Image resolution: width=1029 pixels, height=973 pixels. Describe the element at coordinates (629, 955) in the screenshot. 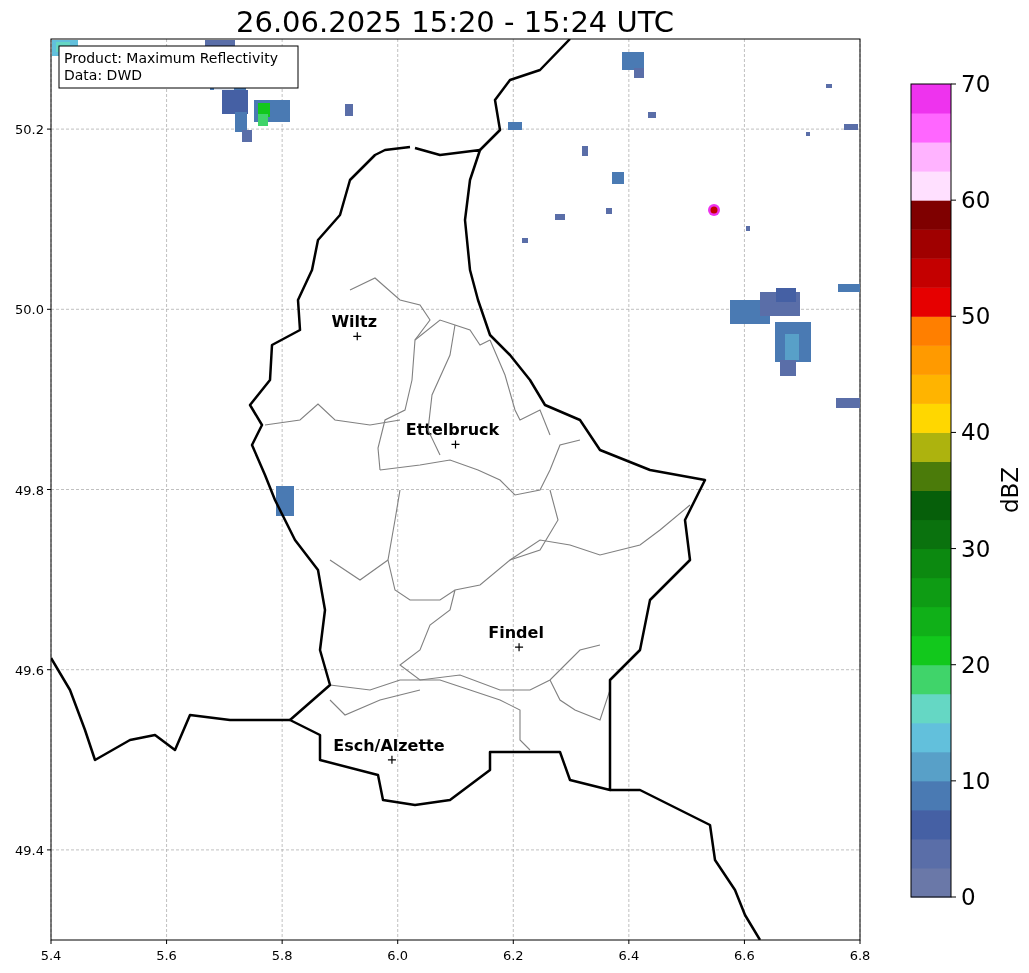

I see `x-tick-label: 6.4` at that location.